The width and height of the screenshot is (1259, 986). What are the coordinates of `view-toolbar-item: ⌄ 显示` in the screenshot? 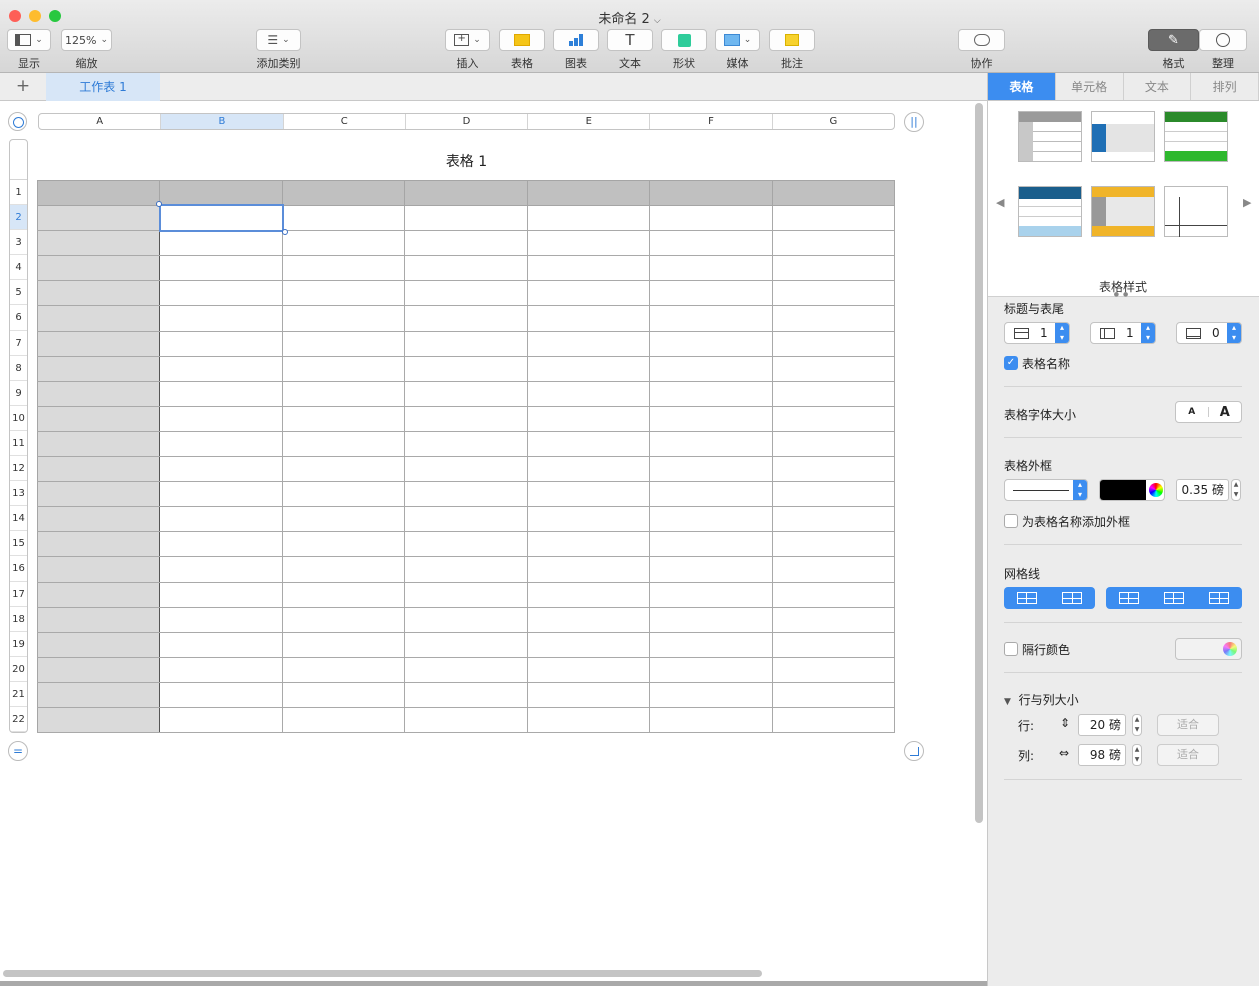 It's located at (29, 50).